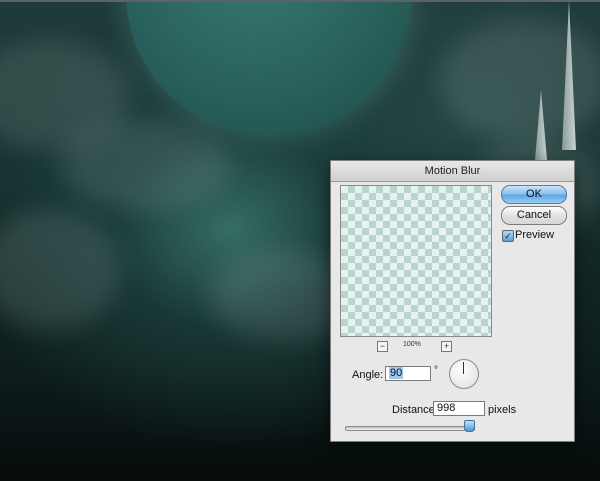 This screenshot has height=481, width=600. Describe the element at coordinates (382, 346) in the screenshot. I see `zoom-out-button: −` at that location.